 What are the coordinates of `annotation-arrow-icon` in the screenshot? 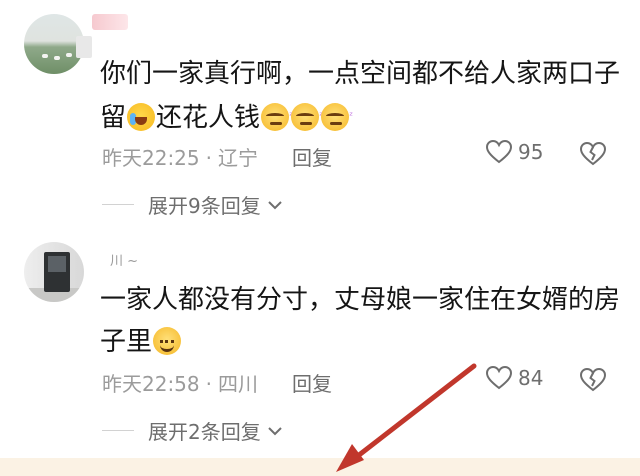 It's located at (406, 417).